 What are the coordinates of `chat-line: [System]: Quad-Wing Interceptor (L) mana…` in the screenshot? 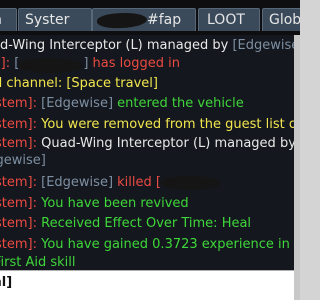 It's located at (147, 144).